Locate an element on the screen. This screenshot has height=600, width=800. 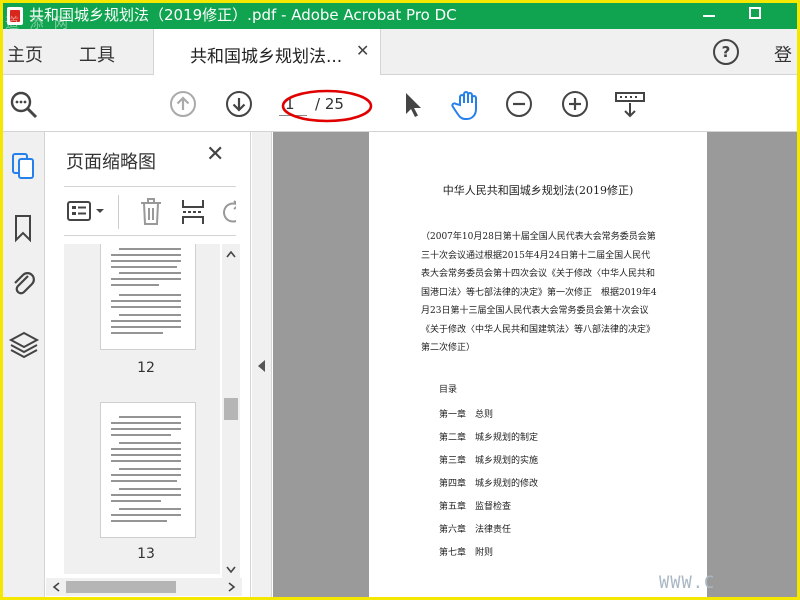
thumbnail-vertical-scrollbar is located at coordinates (231, 411).